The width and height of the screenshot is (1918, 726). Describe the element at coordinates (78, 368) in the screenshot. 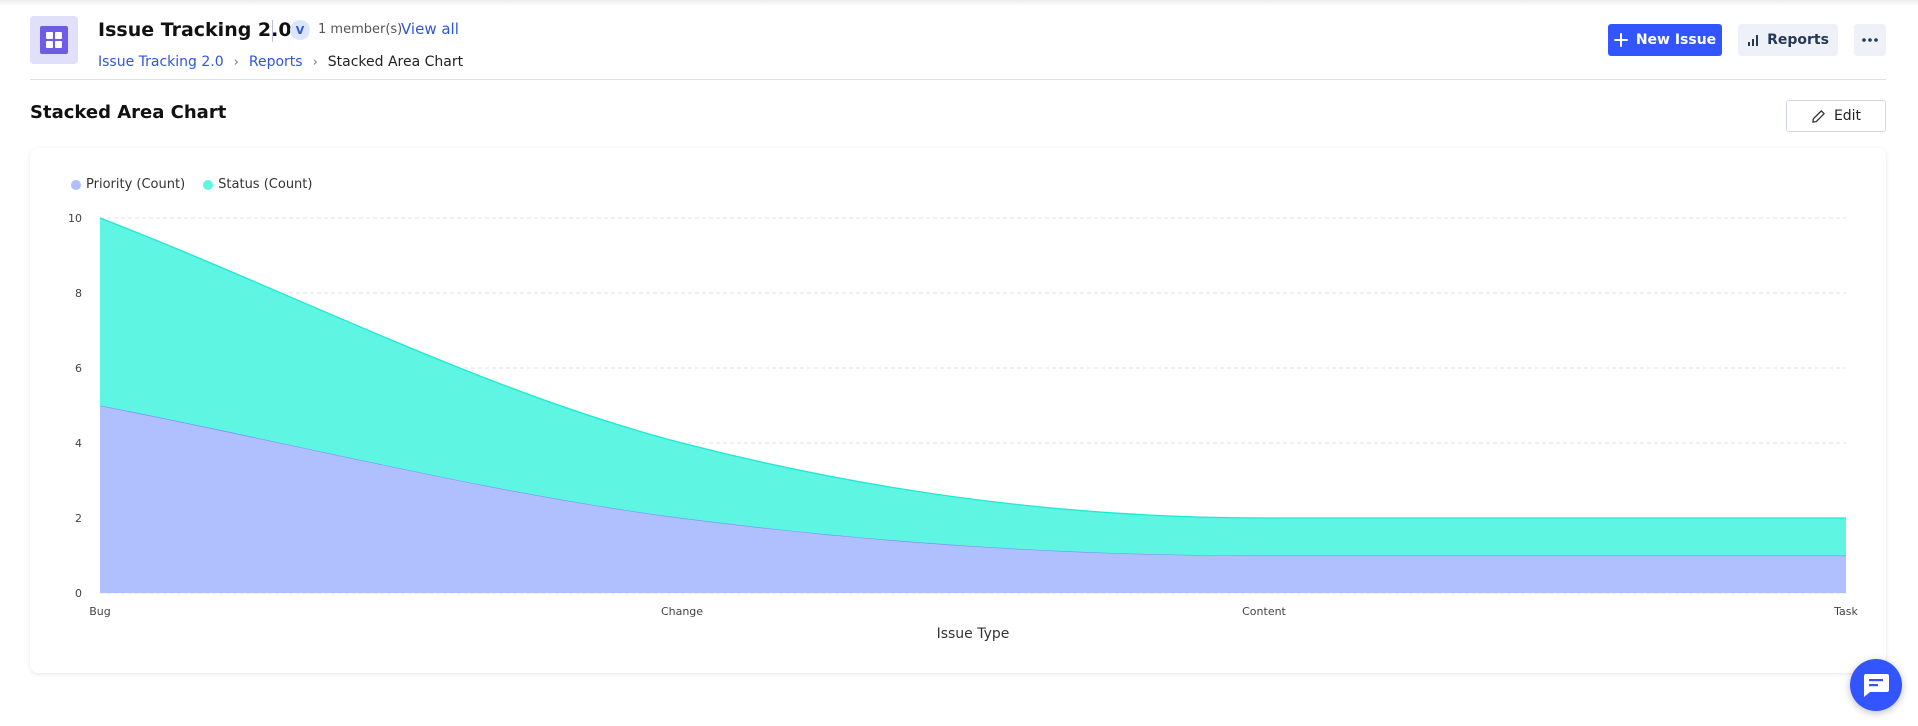

I see `y-tick-label: 6` at that location.